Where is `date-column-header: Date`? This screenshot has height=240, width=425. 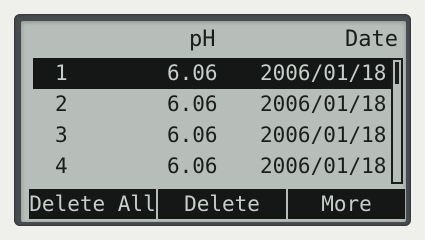 date-column-header: Date is located at coordinates (371, 39).